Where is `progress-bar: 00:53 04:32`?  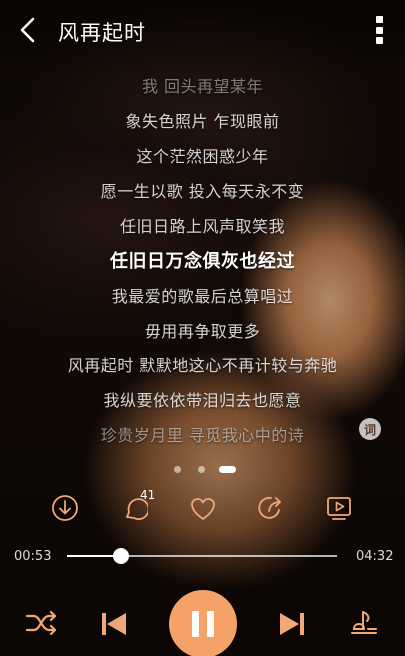
progress-bar: 00:53 04:32 is located at coordinates (202, 557).